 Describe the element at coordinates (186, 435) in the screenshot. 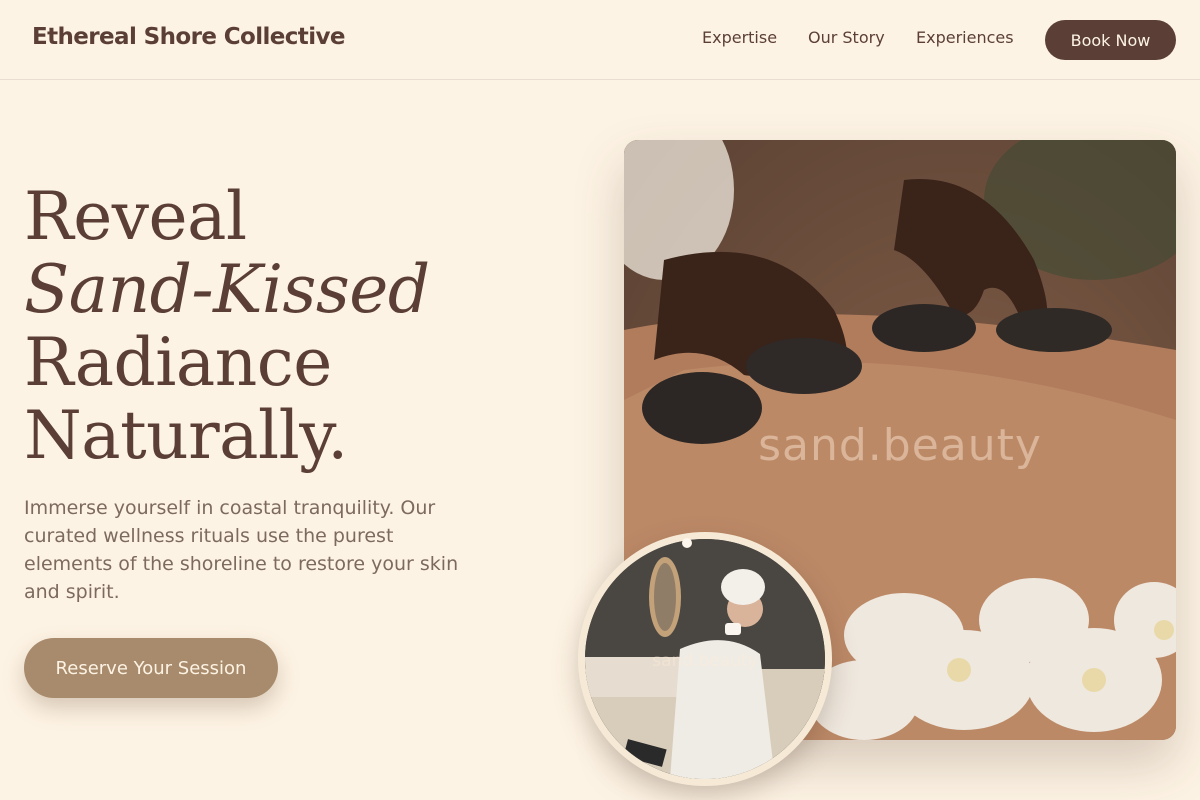

I see `hero-headline-line-4: Naturally.` at that location.